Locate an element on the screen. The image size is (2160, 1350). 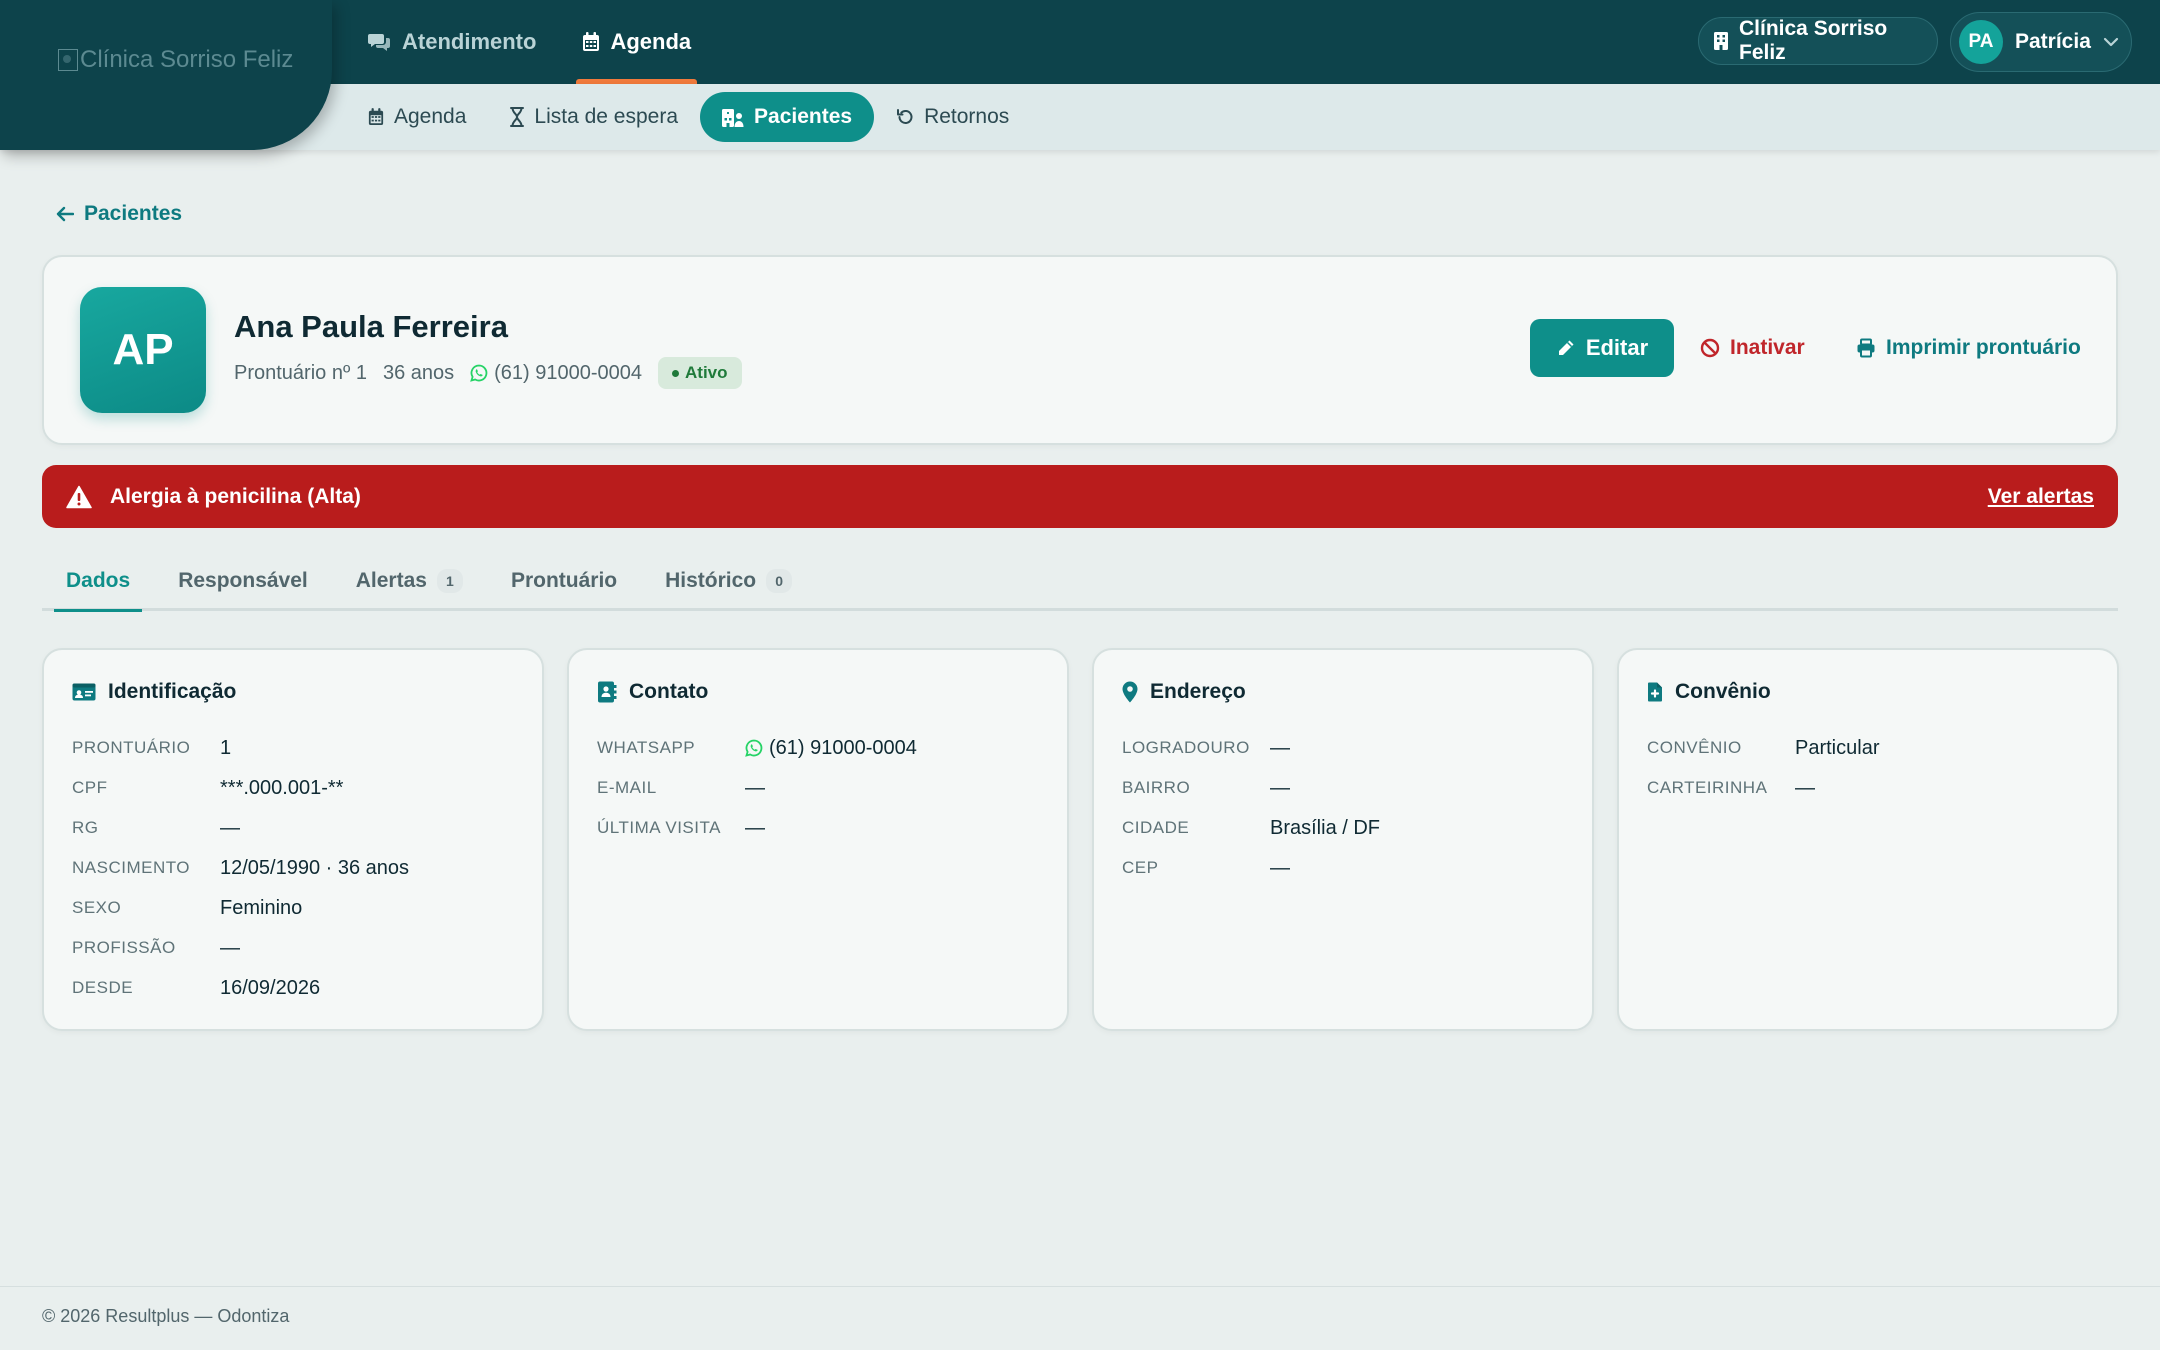
footer-copyright: © 2026 Resultplus — Odontiza is located at coordinates (166, 1316).